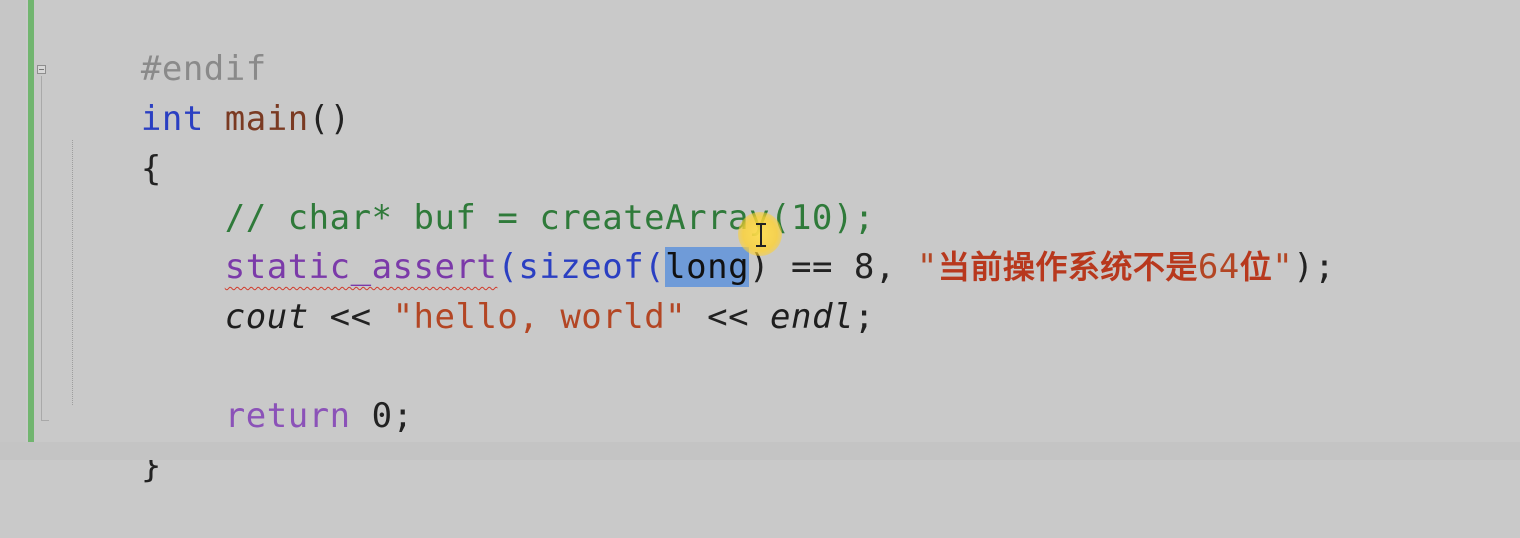 The width and height of the screenshot is (1520, 538). Describe the element at coordinates (162, 44) in the screenshot. I see `code-line-endif: #endif` at that location.